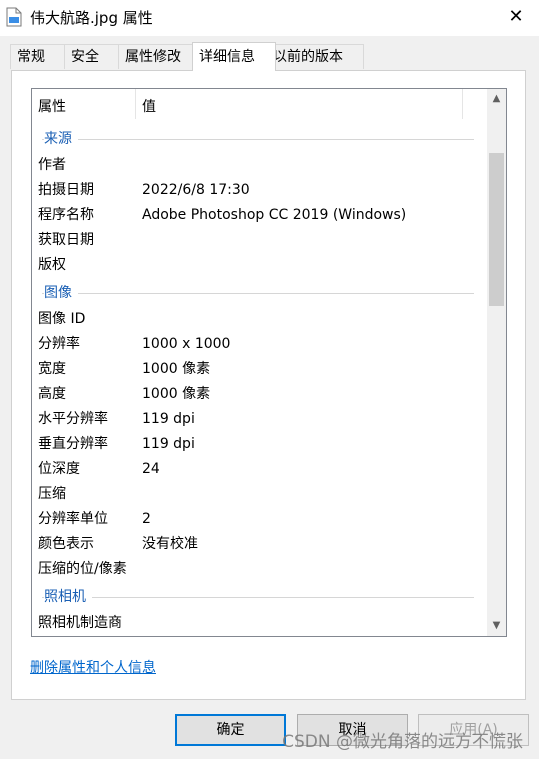 The height and width of the screenshot is (759, 539). I want to click on vertical-scrollbar: ▲ ▼, so click(496, 362).